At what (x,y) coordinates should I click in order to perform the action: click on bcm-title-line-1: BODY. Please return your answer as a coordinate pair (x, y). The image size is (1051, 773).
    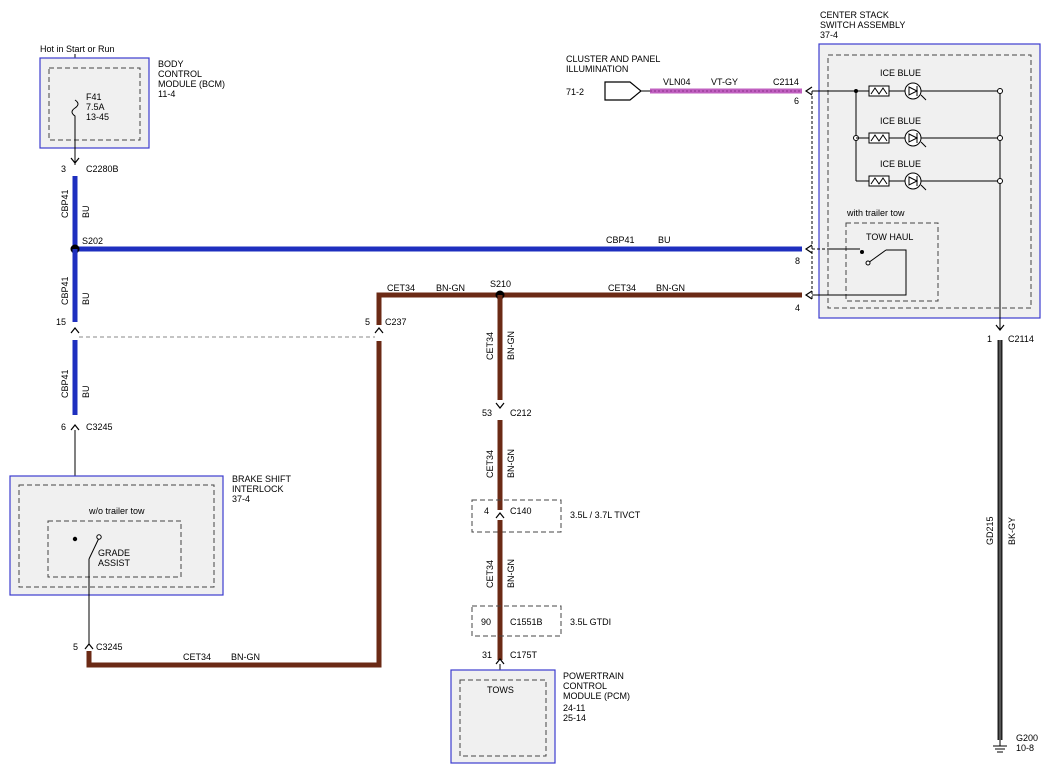
    Looking at the image, I should click on (171, 64).